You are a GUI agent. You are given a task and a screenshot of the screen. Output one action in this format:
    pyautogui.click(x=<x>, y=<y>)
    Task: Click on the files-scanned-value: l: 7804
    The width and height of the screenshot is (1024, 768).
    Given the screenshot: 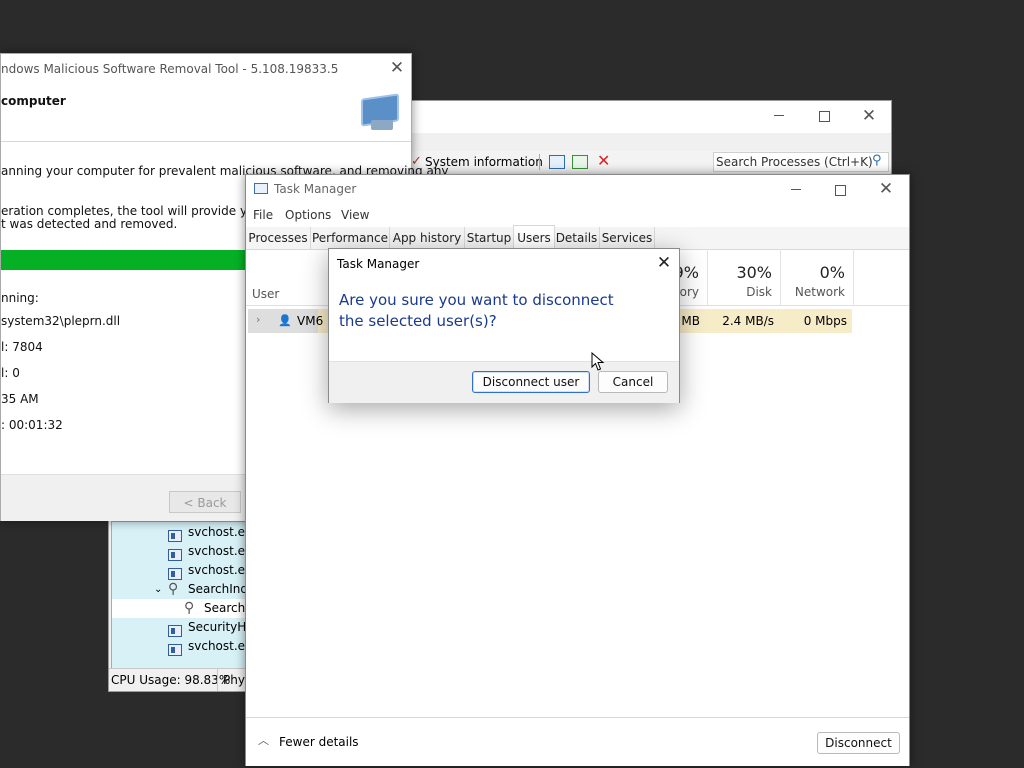 What is the action you would take?
    pyautogui.click(x=22, y=347)
    